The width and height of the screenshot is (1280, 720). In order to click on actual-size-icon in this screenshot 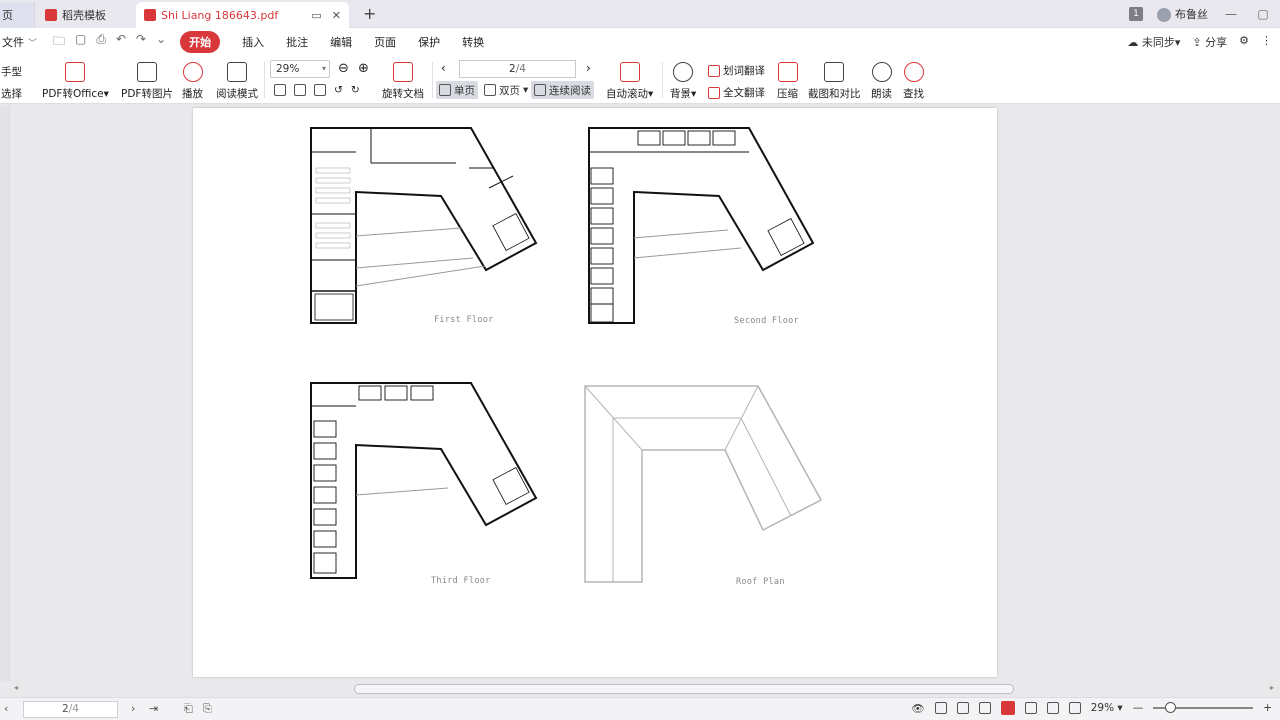, I will do `click(280, 90)`.